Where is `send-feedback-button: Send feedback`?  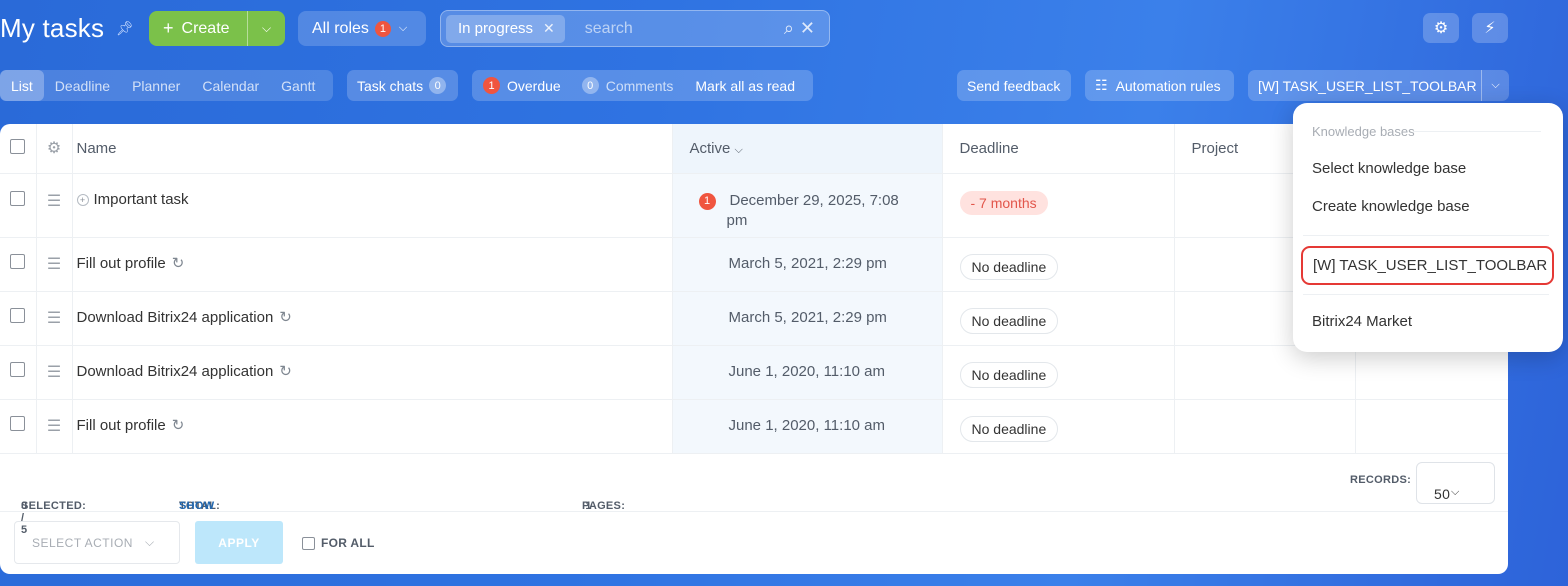 send-feedback-button: Send feedback is located at coordinates (1014, 85).